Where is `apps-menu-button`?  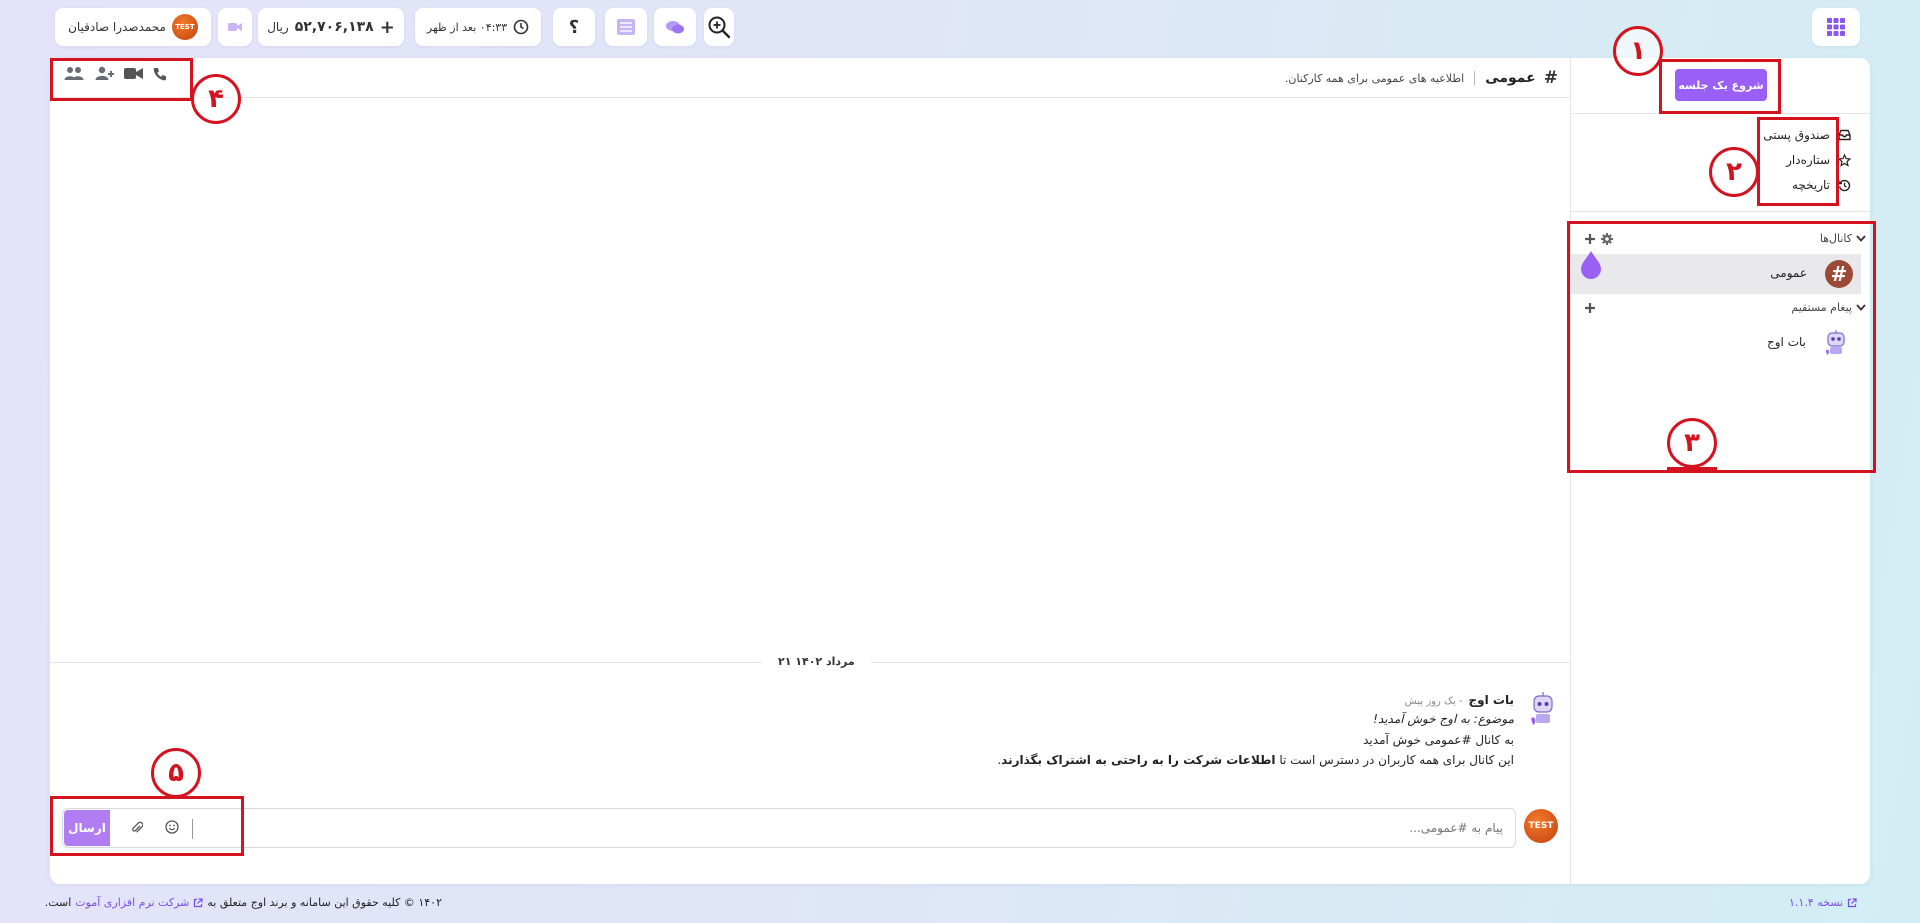
apps-menu-button is located at coordinates (1836, 27).